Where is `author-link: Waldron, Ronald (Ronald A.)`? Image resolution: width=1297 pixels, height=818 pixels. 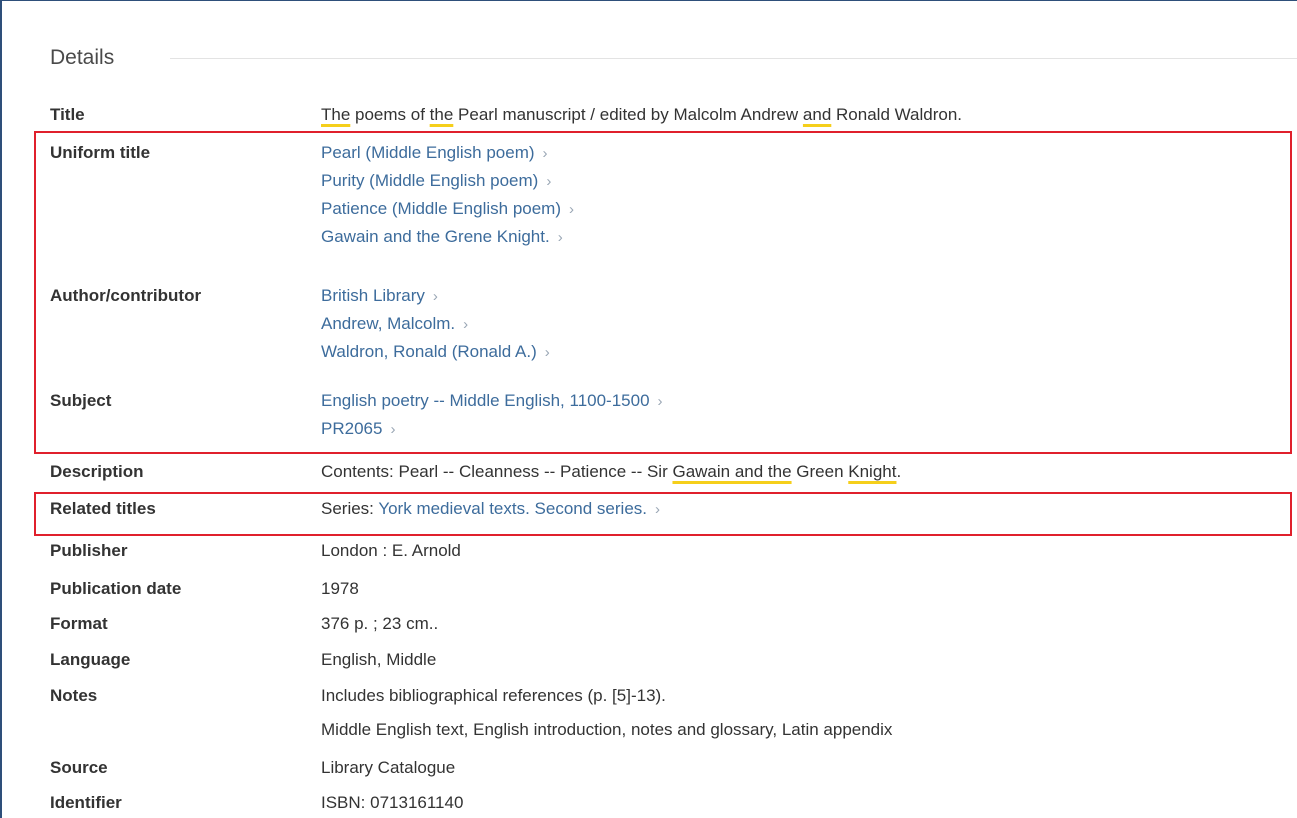 author-link: Waldron, Ronald (Ronald A.) is located at coordinates (429, 351).